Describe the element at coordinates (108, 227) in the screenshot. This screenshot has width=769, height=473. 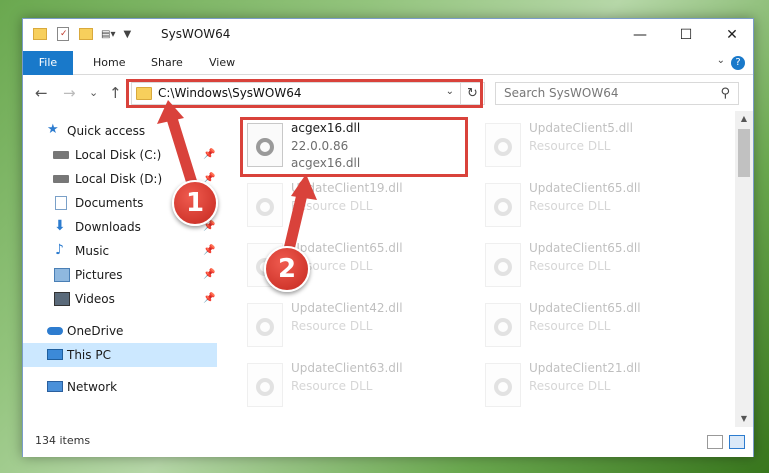
I see `sidebar-item-label: Downloads` at that location.